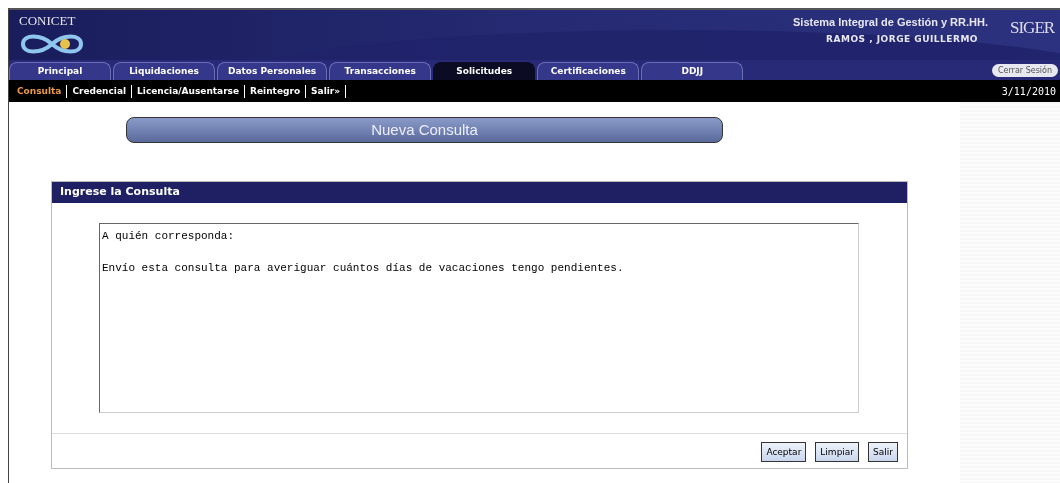 The height and width of the screenshot is (483, 1060). Describe the element at coordinates (883, 452) in the screenshot. I see `form-button: Salir` at that location.